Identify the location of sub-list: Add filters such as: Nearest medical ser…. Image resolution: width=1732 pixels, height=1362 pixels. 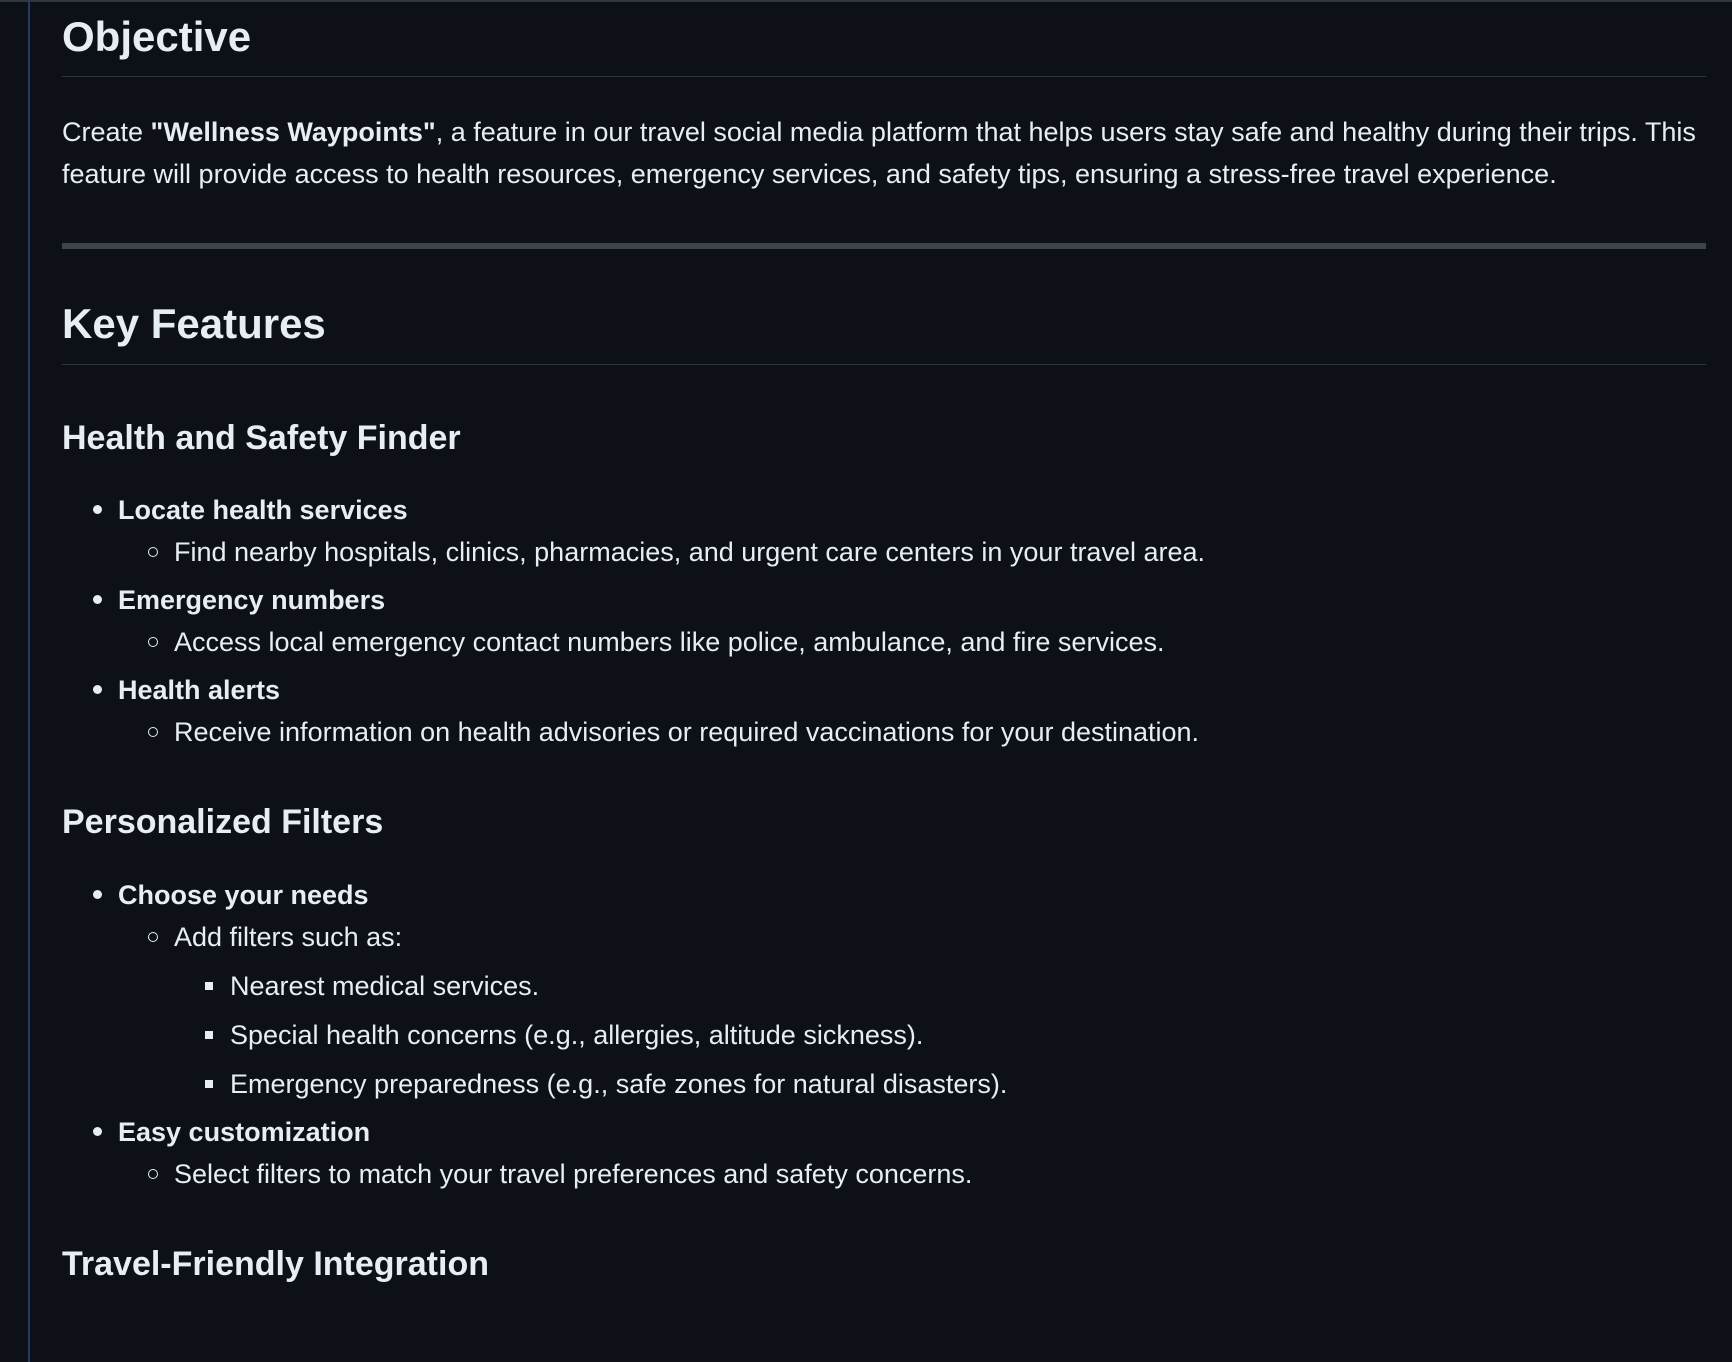
(912, 1010).